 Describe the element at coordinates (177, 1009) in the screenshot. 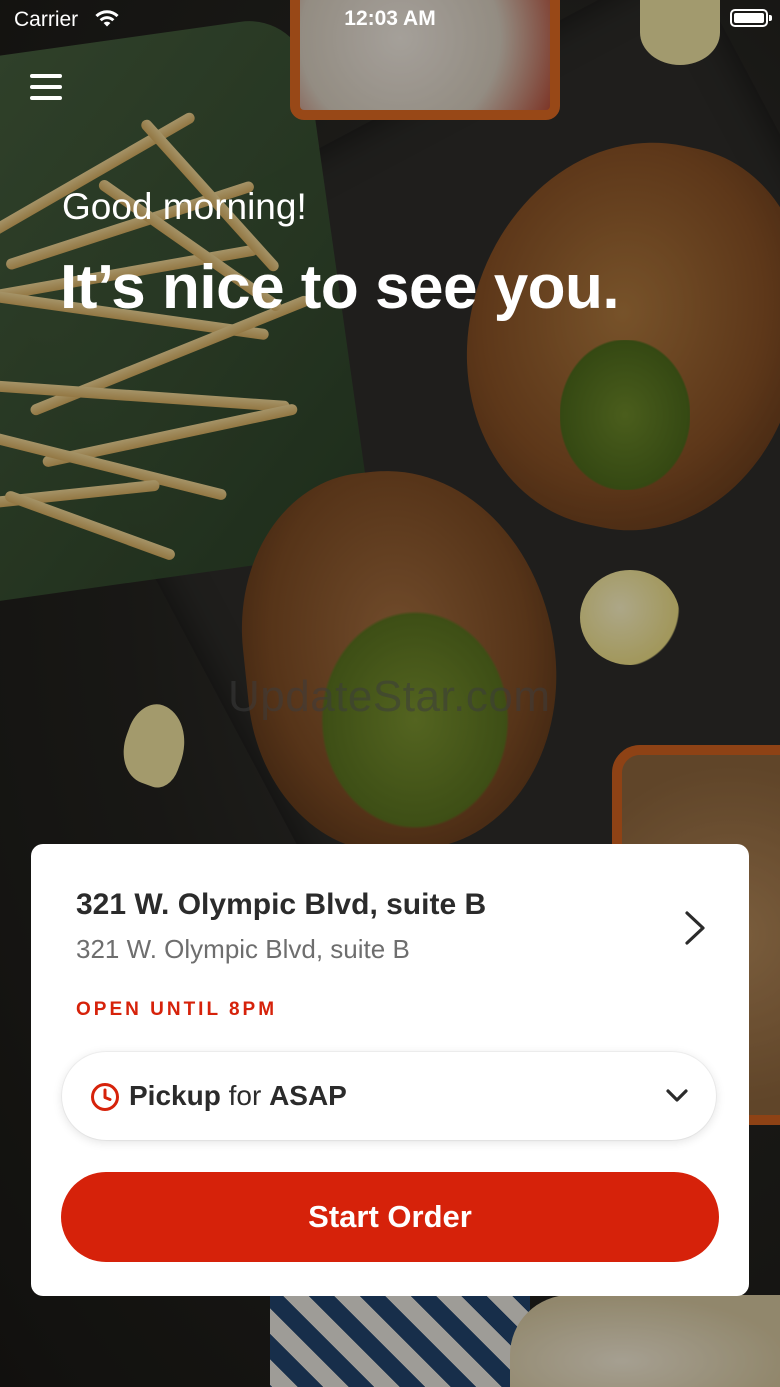

I see `store-hours: OPEN UNTIL 8PM` at that location.